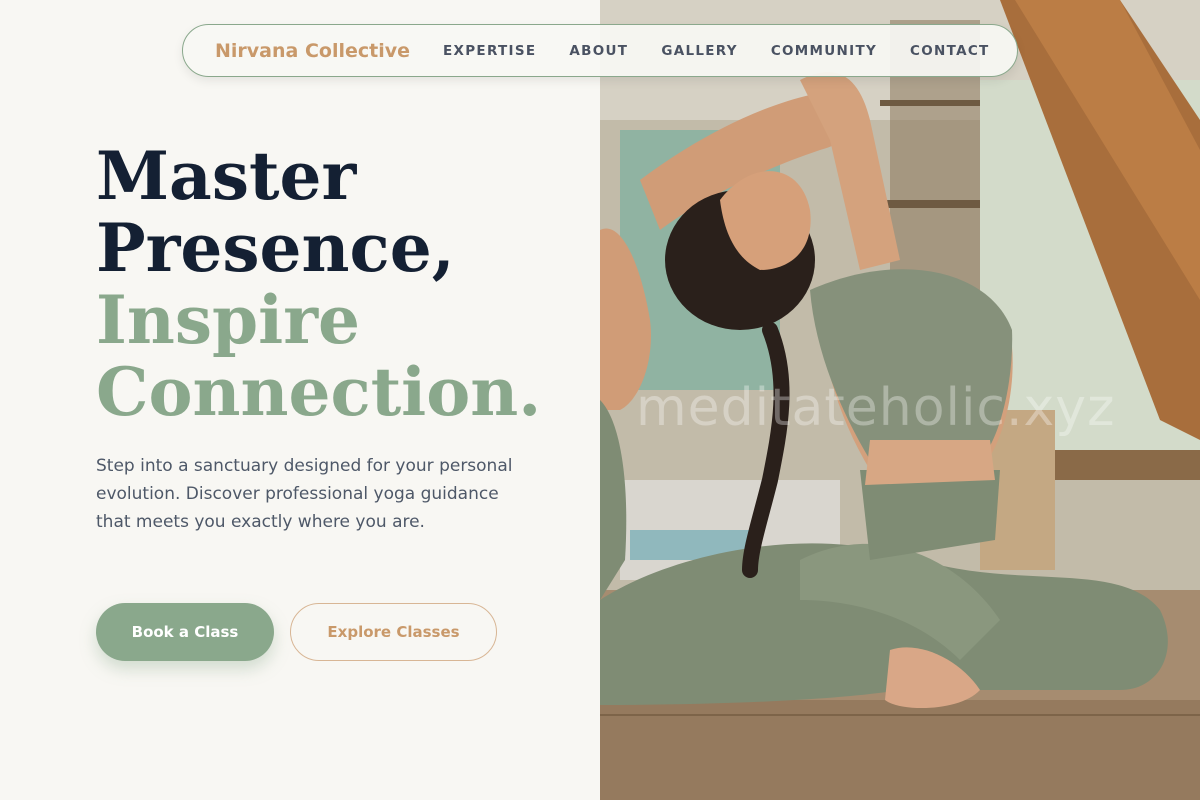  What do you see at coordinates (228, 320) in the screenshot?
I see `headline-line-3: Inspire` at bounding box center [228, 320].